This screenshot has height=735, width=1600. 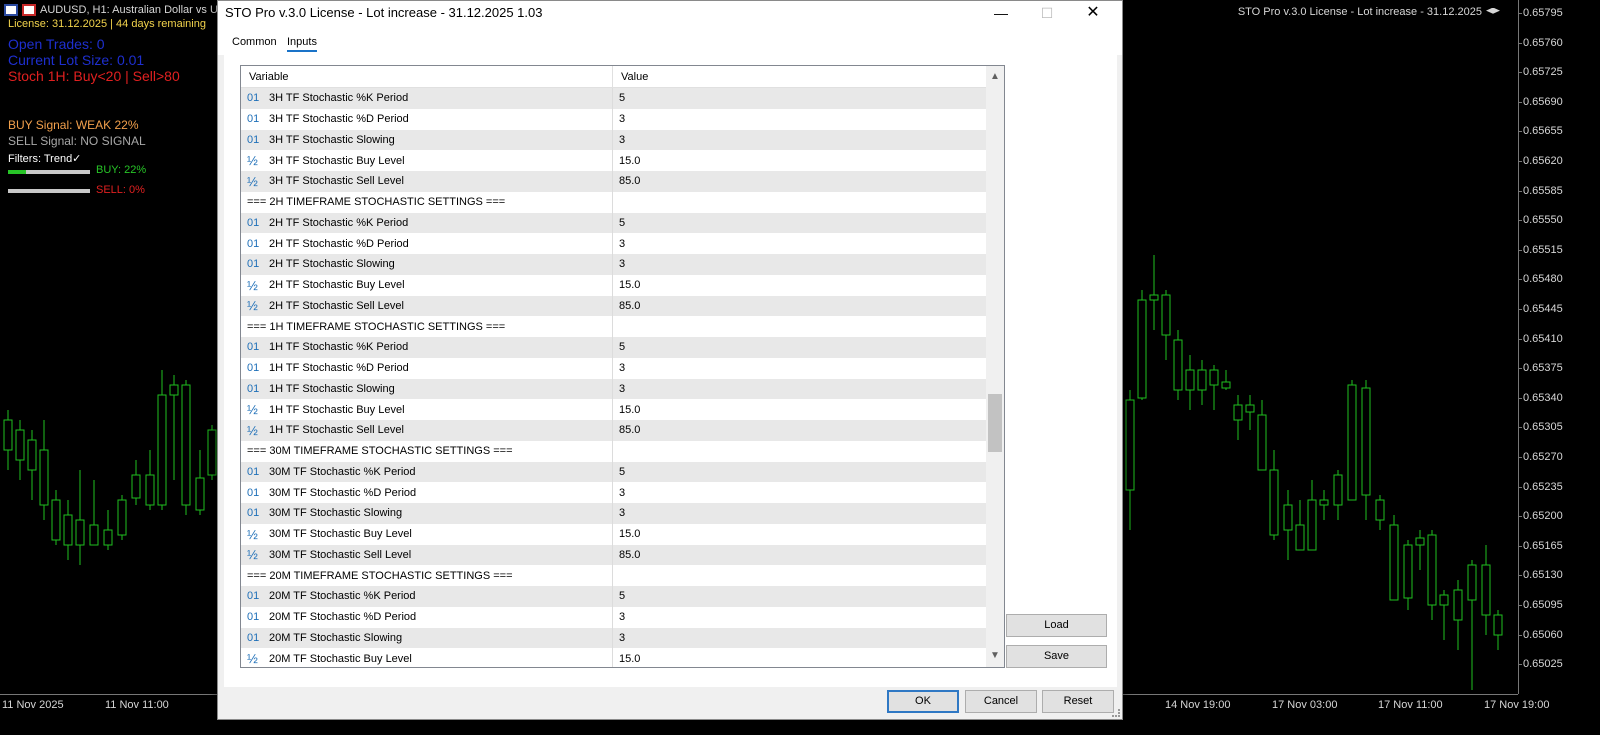 I want to click on chart-symbol-bar: AUDUSD, H1: Australian Dollar vs US, so click(x=114, y=10).